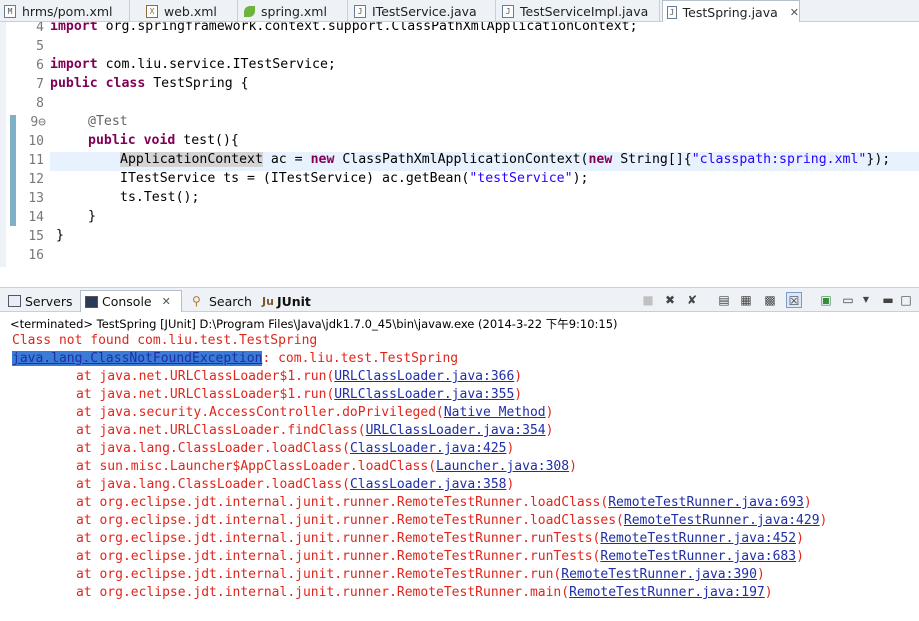 The height and width of the screenshot is (621, 919). I want to click on spring-file-icon, so click(249, 11).